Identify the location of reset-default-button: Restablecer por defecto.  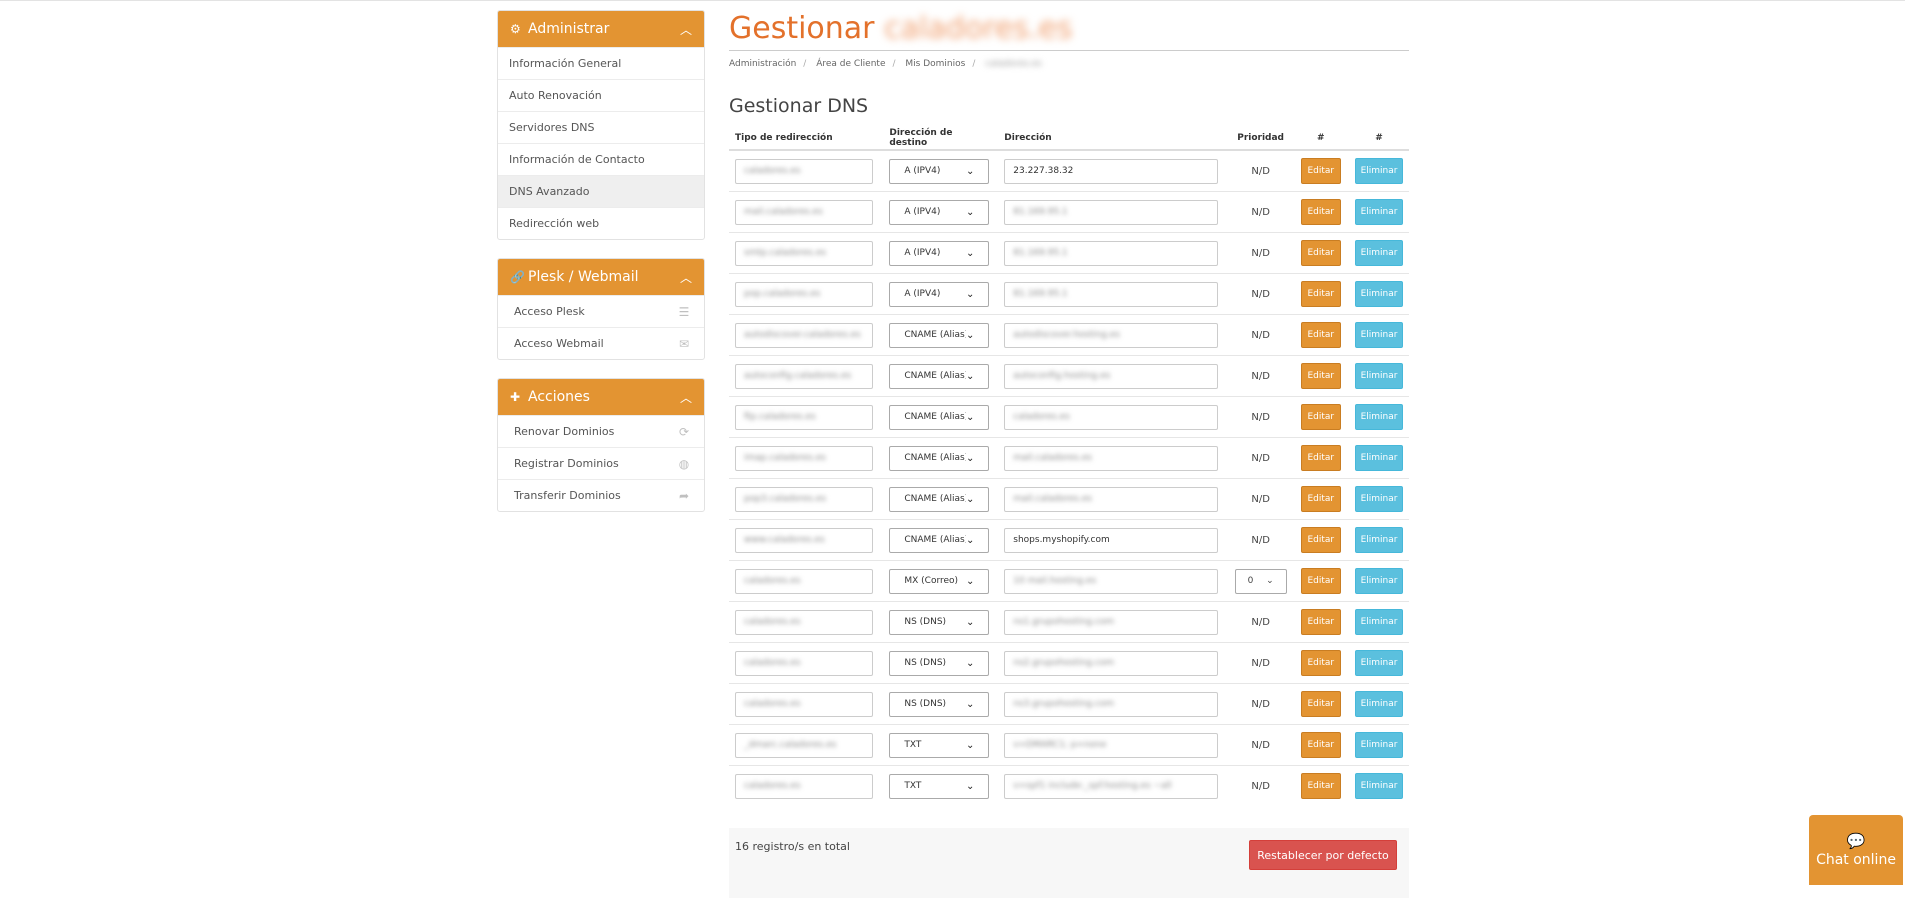
(1323, 855).